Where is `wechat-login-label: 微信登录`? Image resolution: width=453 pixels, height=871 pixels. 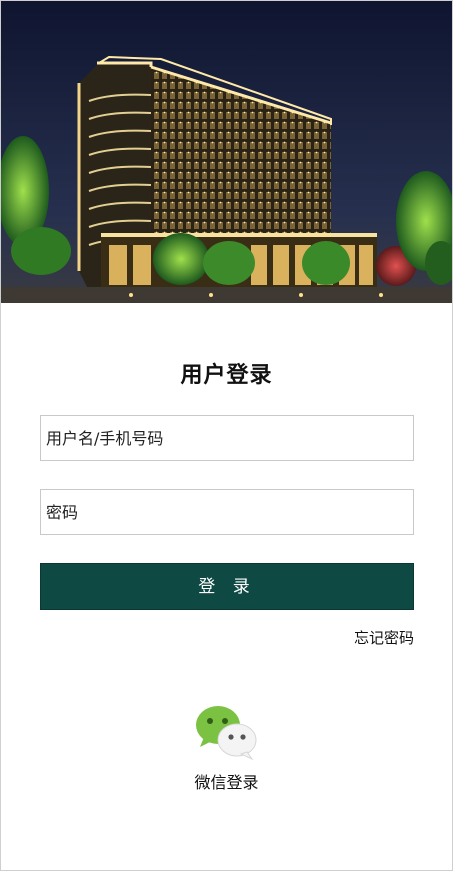 wechat-login-label: 微信登录 is located at coordinates (226, 781).